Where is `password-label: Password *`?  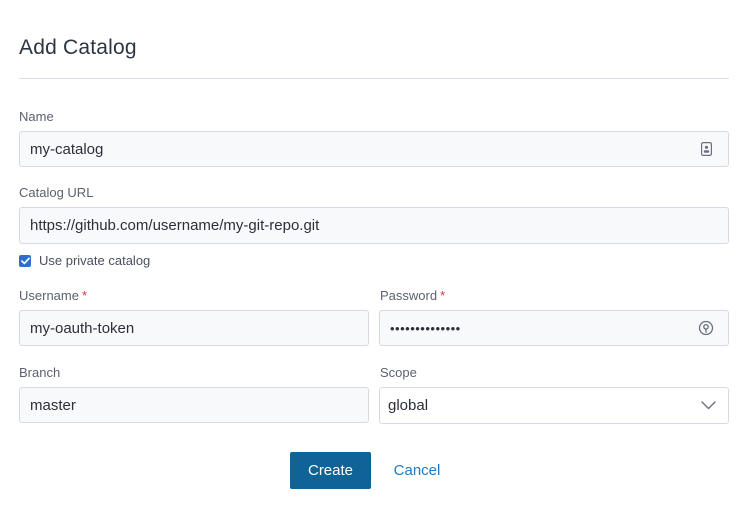 password-label: Password * is located at coordinates (412, 295).